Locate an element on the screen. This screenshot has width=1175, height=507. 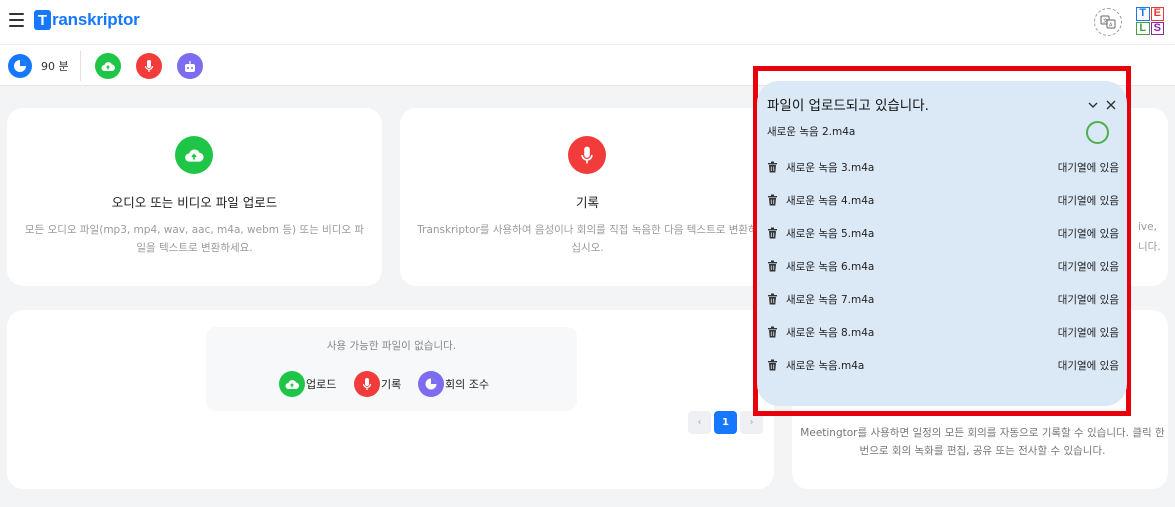
logo: T ranskriptor is located at coordinates (87, 20).